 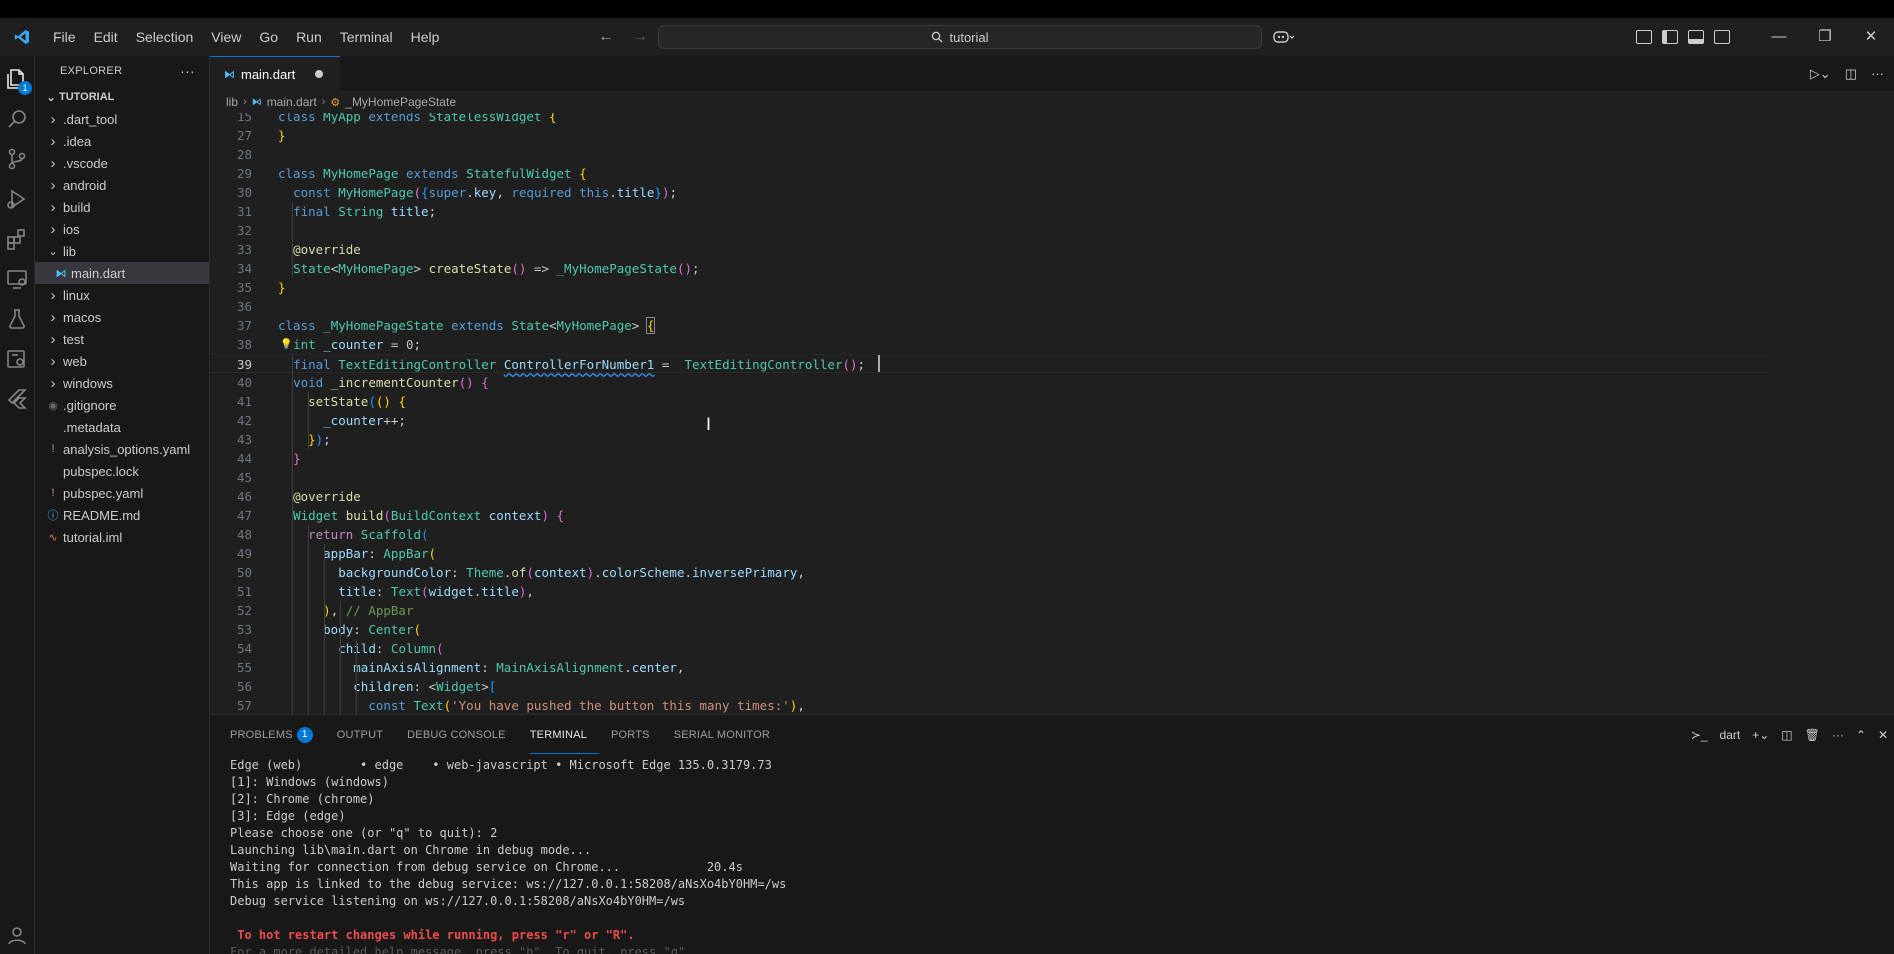 I want to click on code-text: int _counter = 0;, so click(x=349, y=344).